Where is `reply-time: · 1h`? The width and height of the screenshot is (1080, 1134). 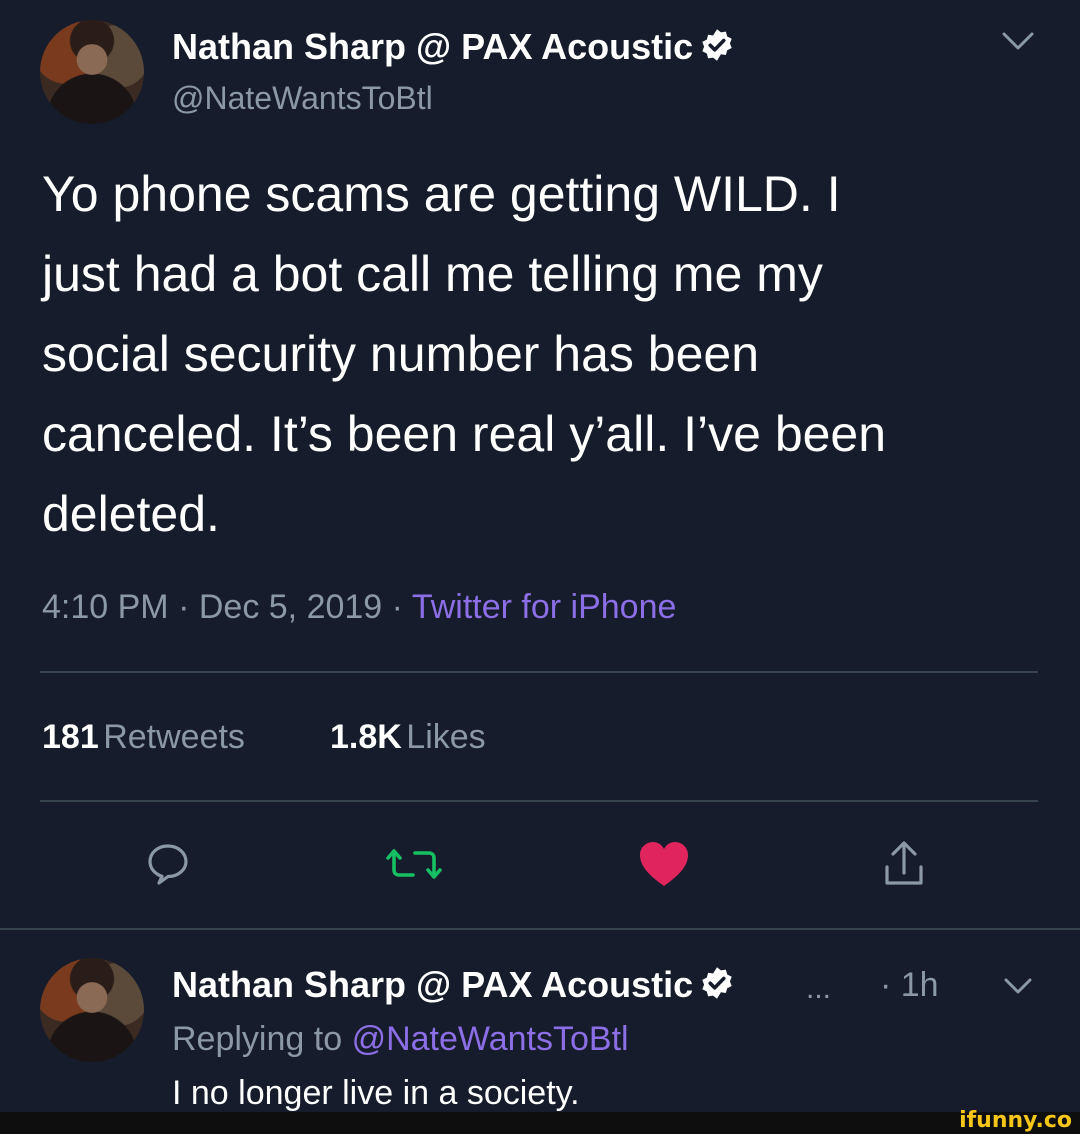
reply-time: · 1h is located at coordinates (909, 985).